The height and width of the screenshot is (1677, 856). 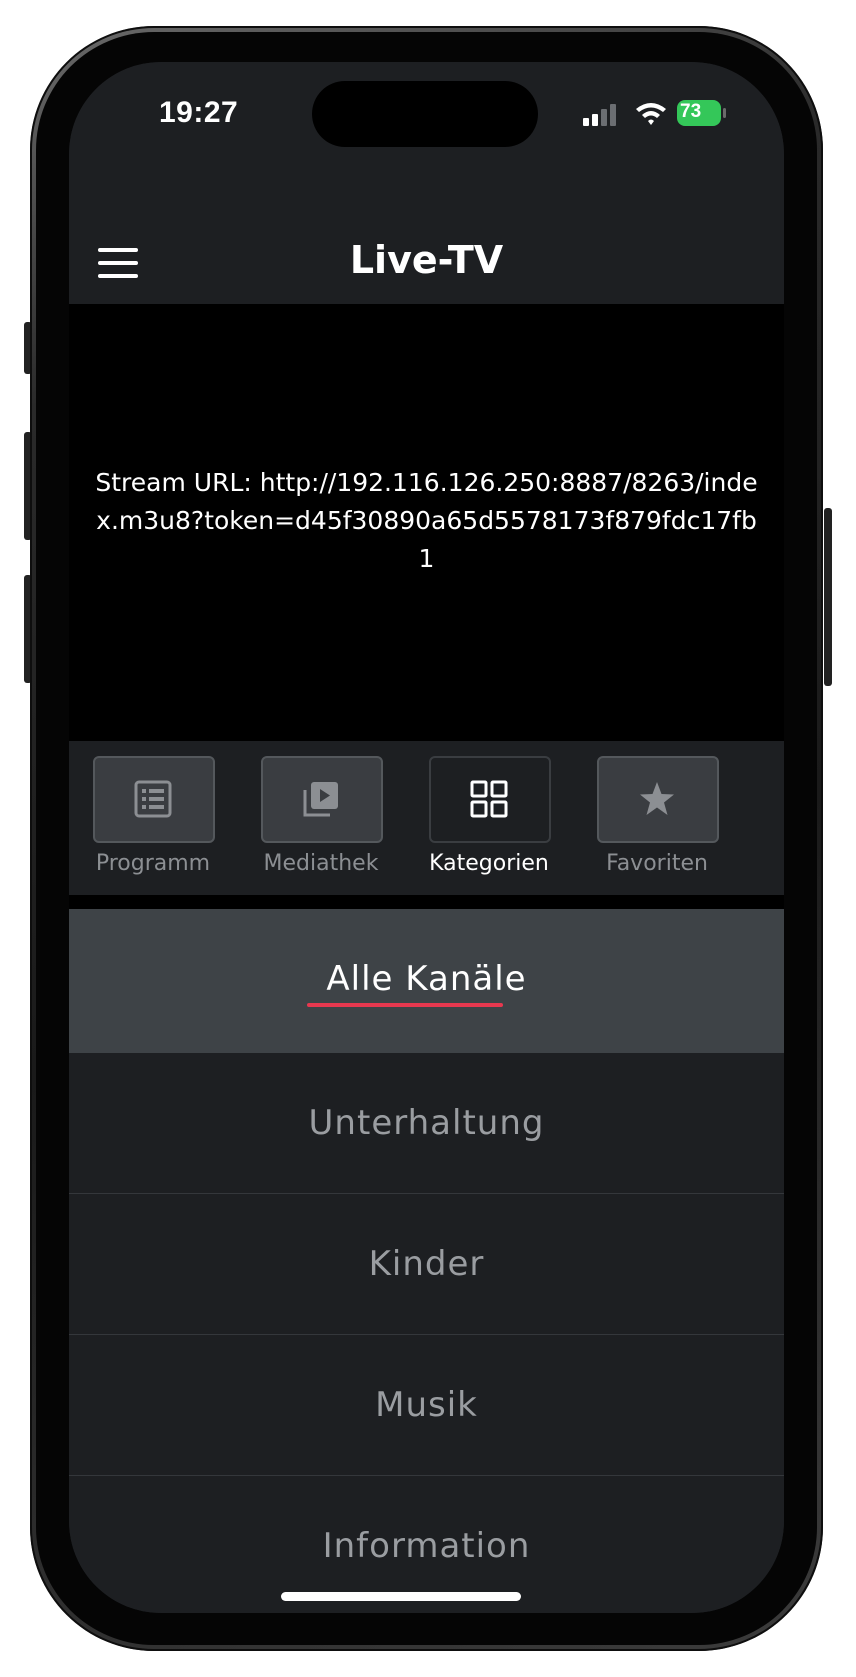 I want to click on tab-label: Programm, so click(x=153, y=863).